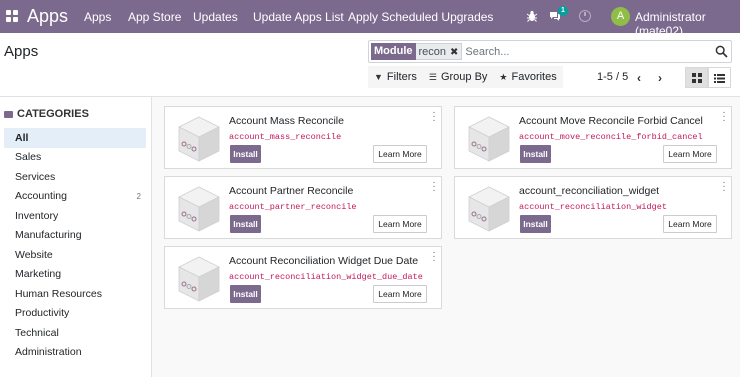 Image resolution: width=740 pixels, height=377 pixels. What do you see at coordinates (590, 51) in the screenshot?
I see `search-input` at bounding box center [590, 51].